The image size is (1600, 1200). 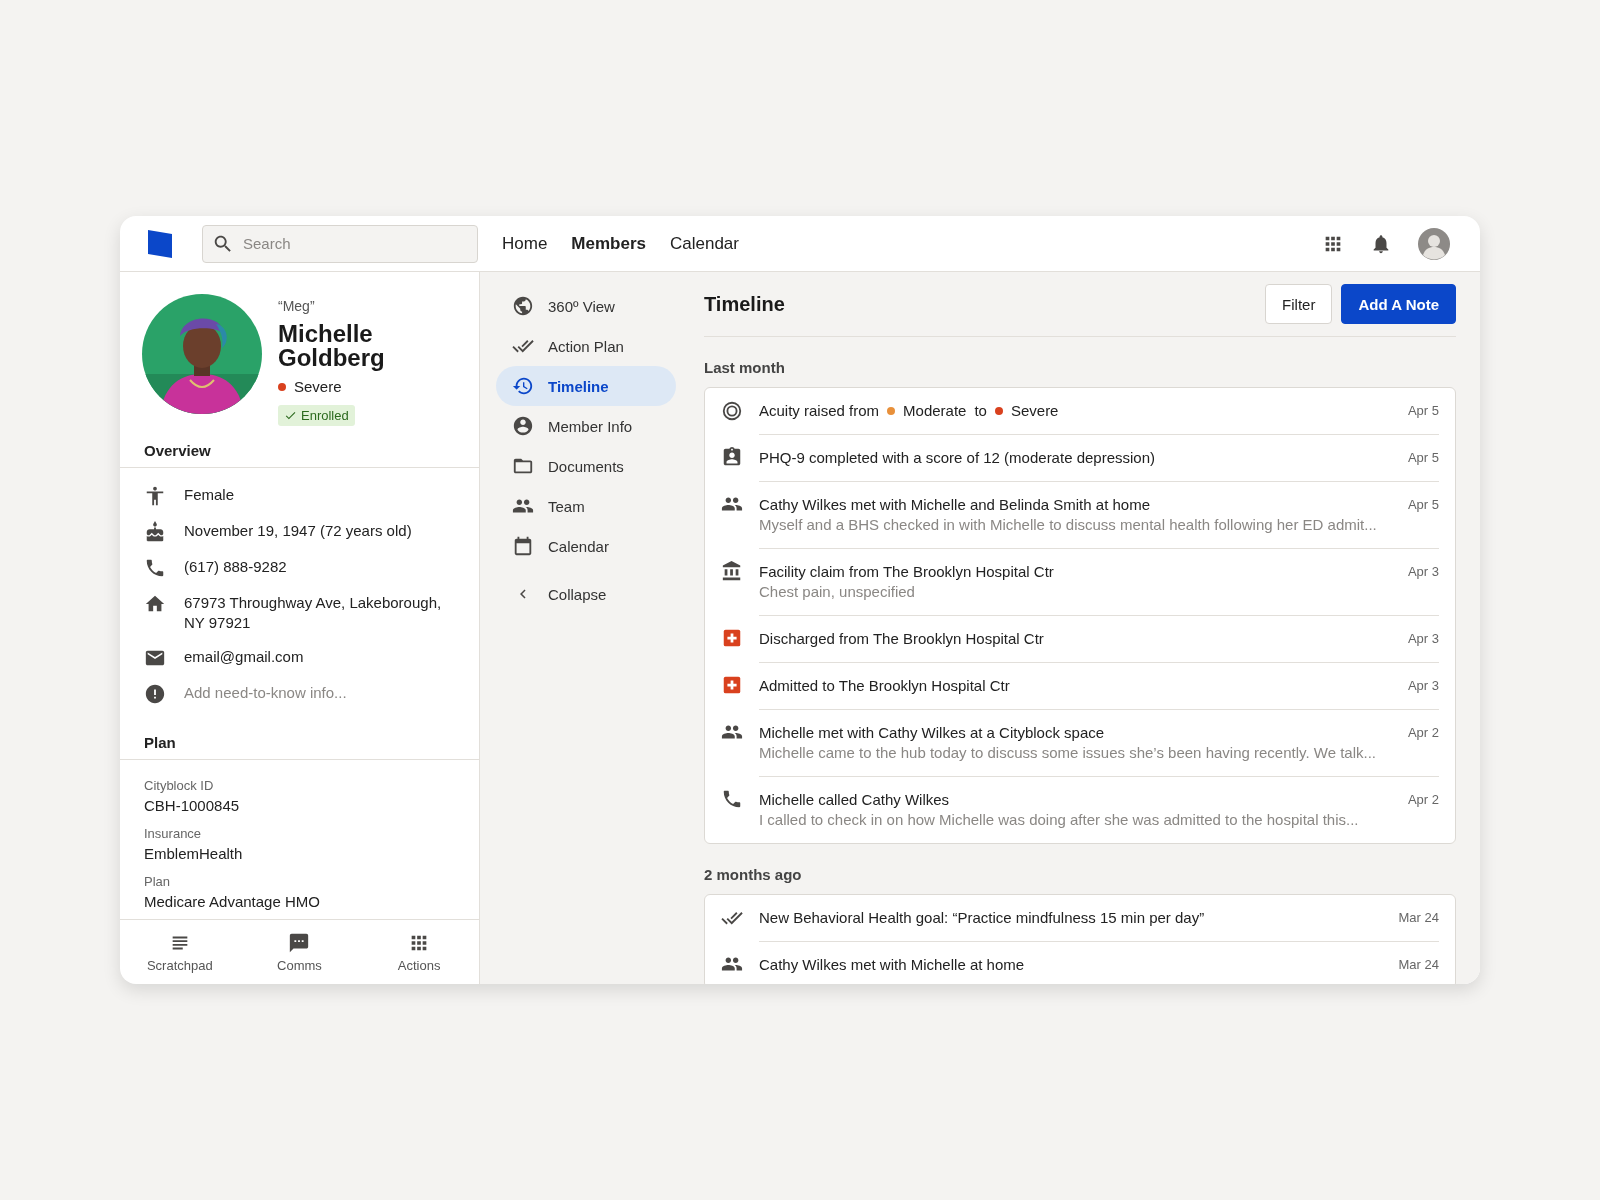 What do you see at coordinates (244, 657) in the screenshot?
I see `info-text: email@gmail.com` at bounding box center [244, 657].